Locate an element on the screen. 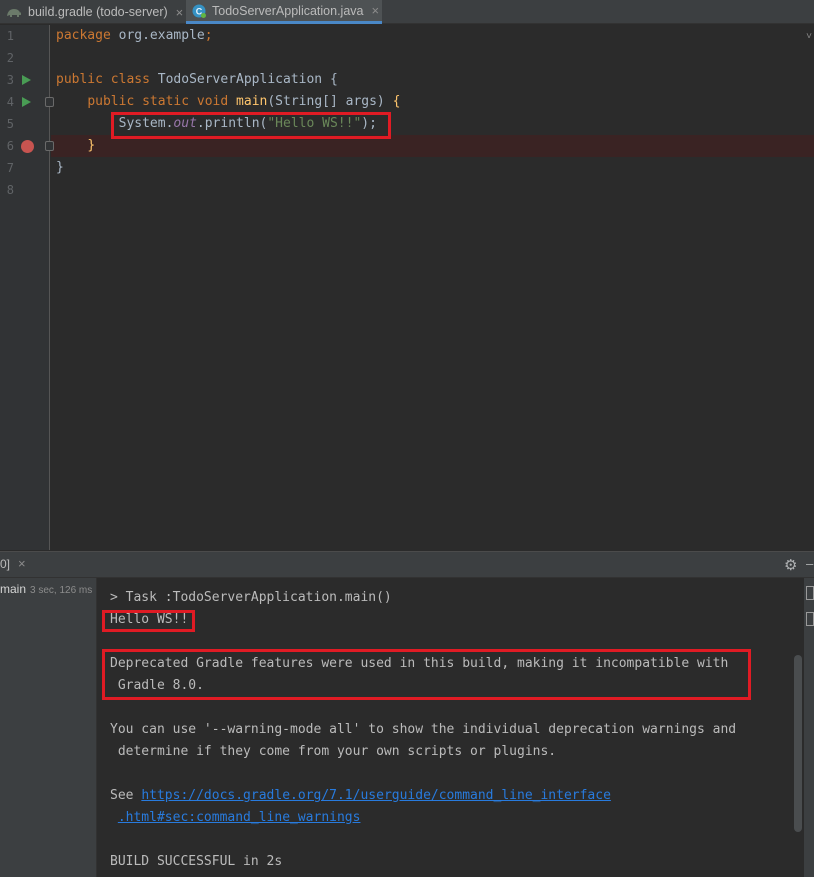  console-scrollbar is located at coordinates (798, 743).